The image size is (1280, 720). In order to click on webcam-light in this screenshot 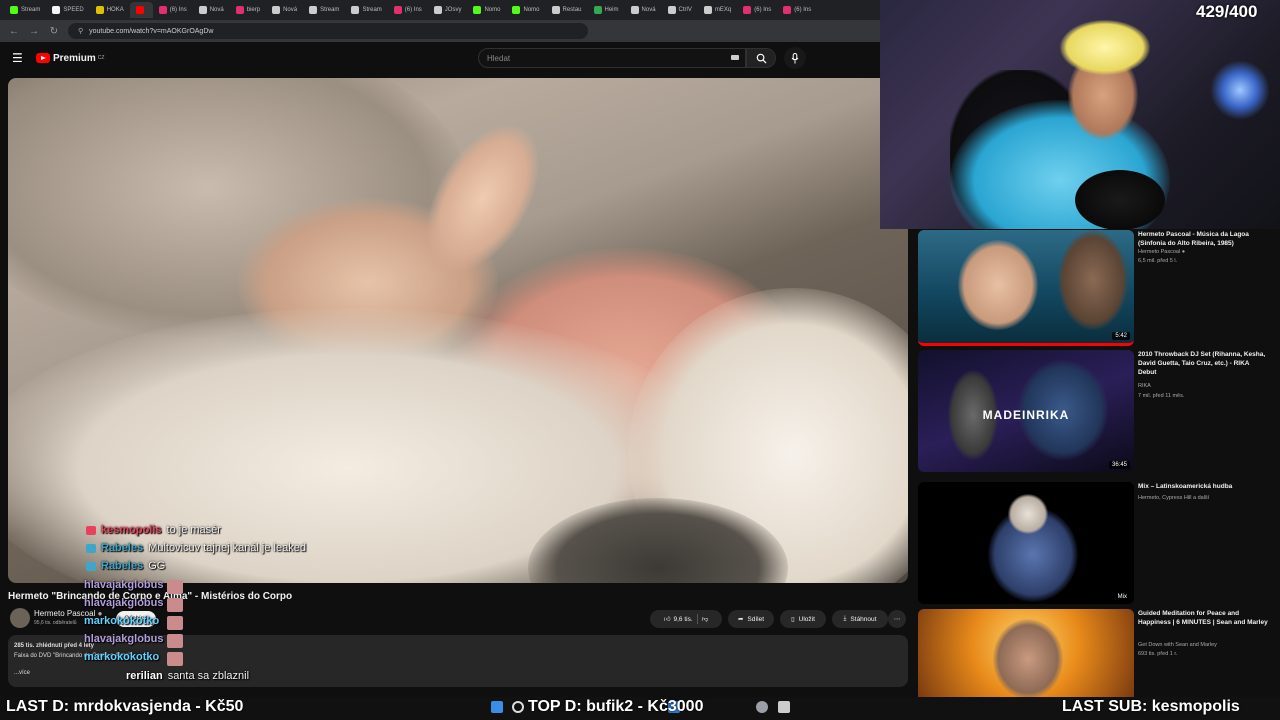, I will do `click(1240, 90)`.